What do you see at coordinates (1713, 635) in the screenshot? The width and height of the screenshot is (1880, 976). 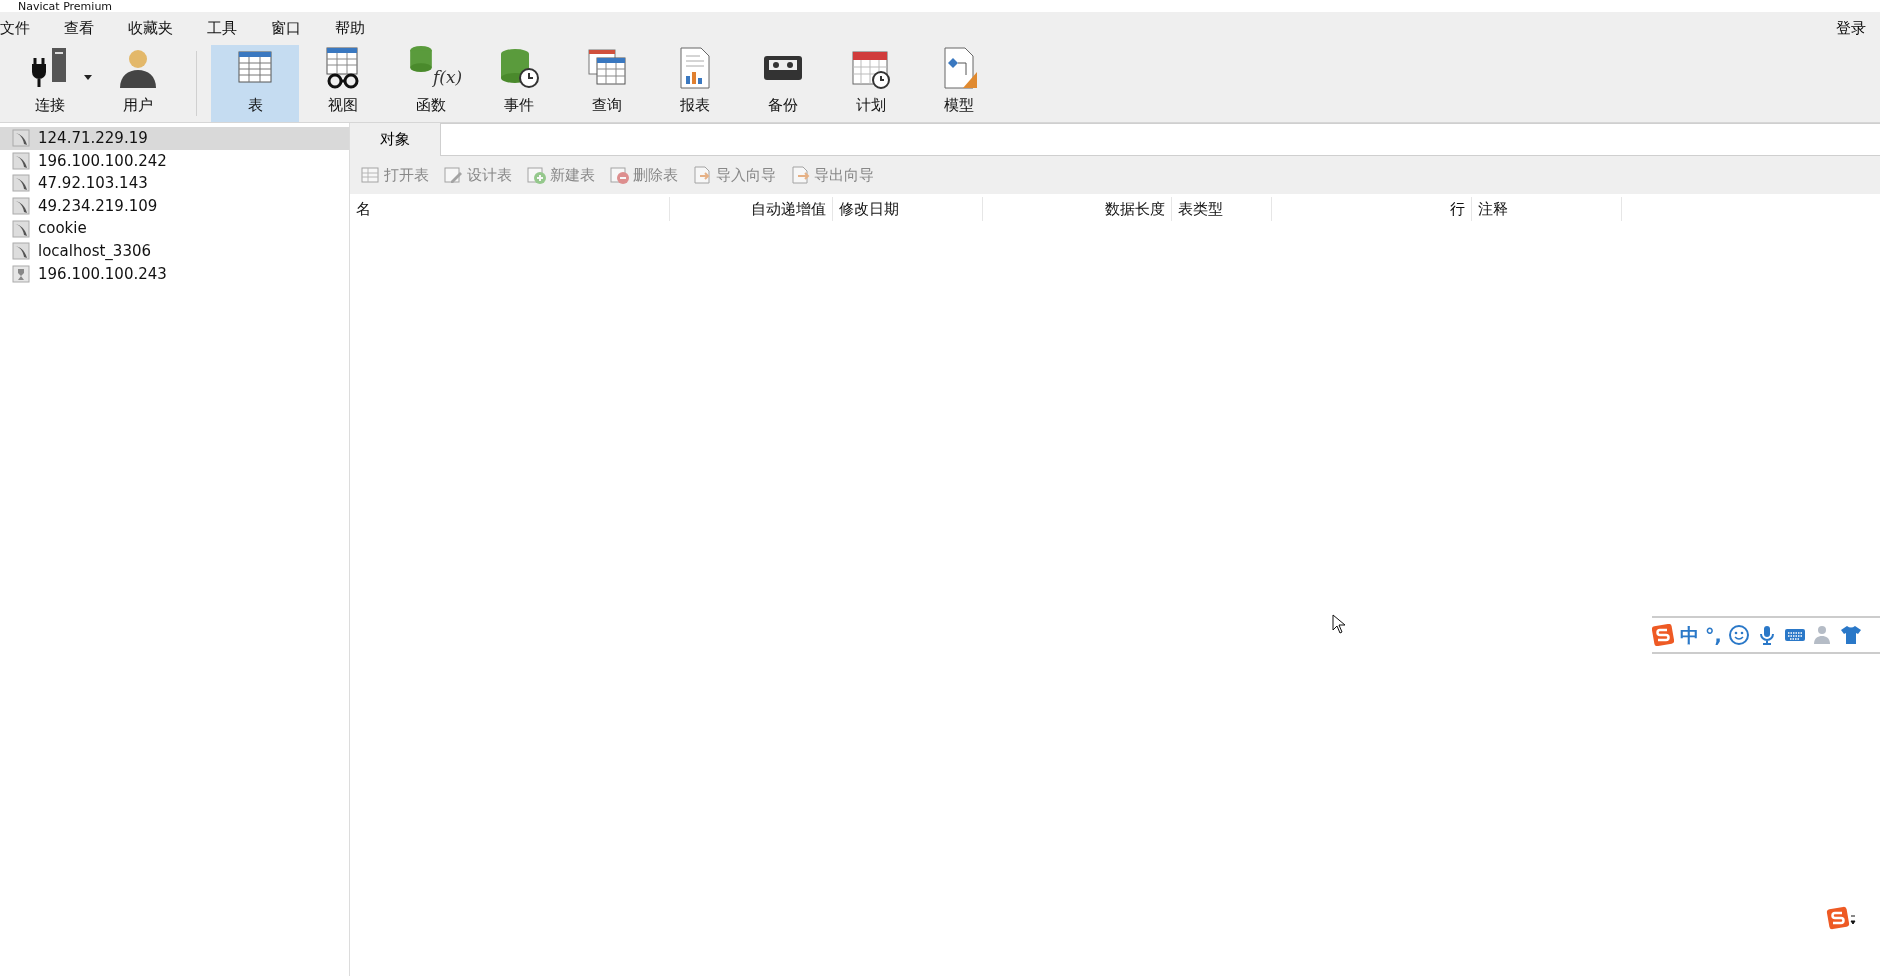 I see `punctuation-toggle: °,` at bounding box center [1713, 635].